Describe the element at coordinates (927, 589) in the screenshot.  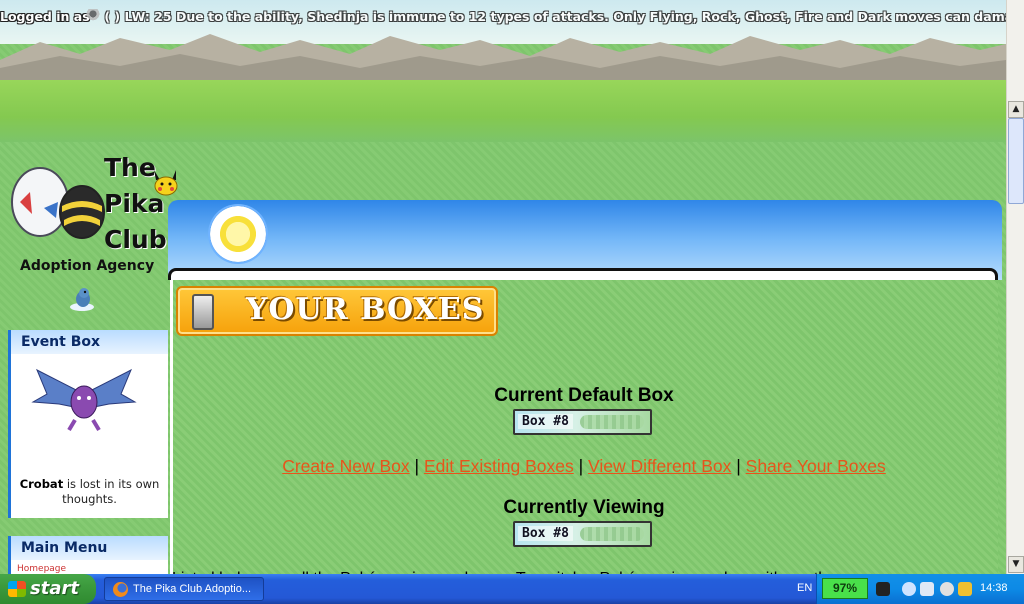
I see `network-icon` at that location.